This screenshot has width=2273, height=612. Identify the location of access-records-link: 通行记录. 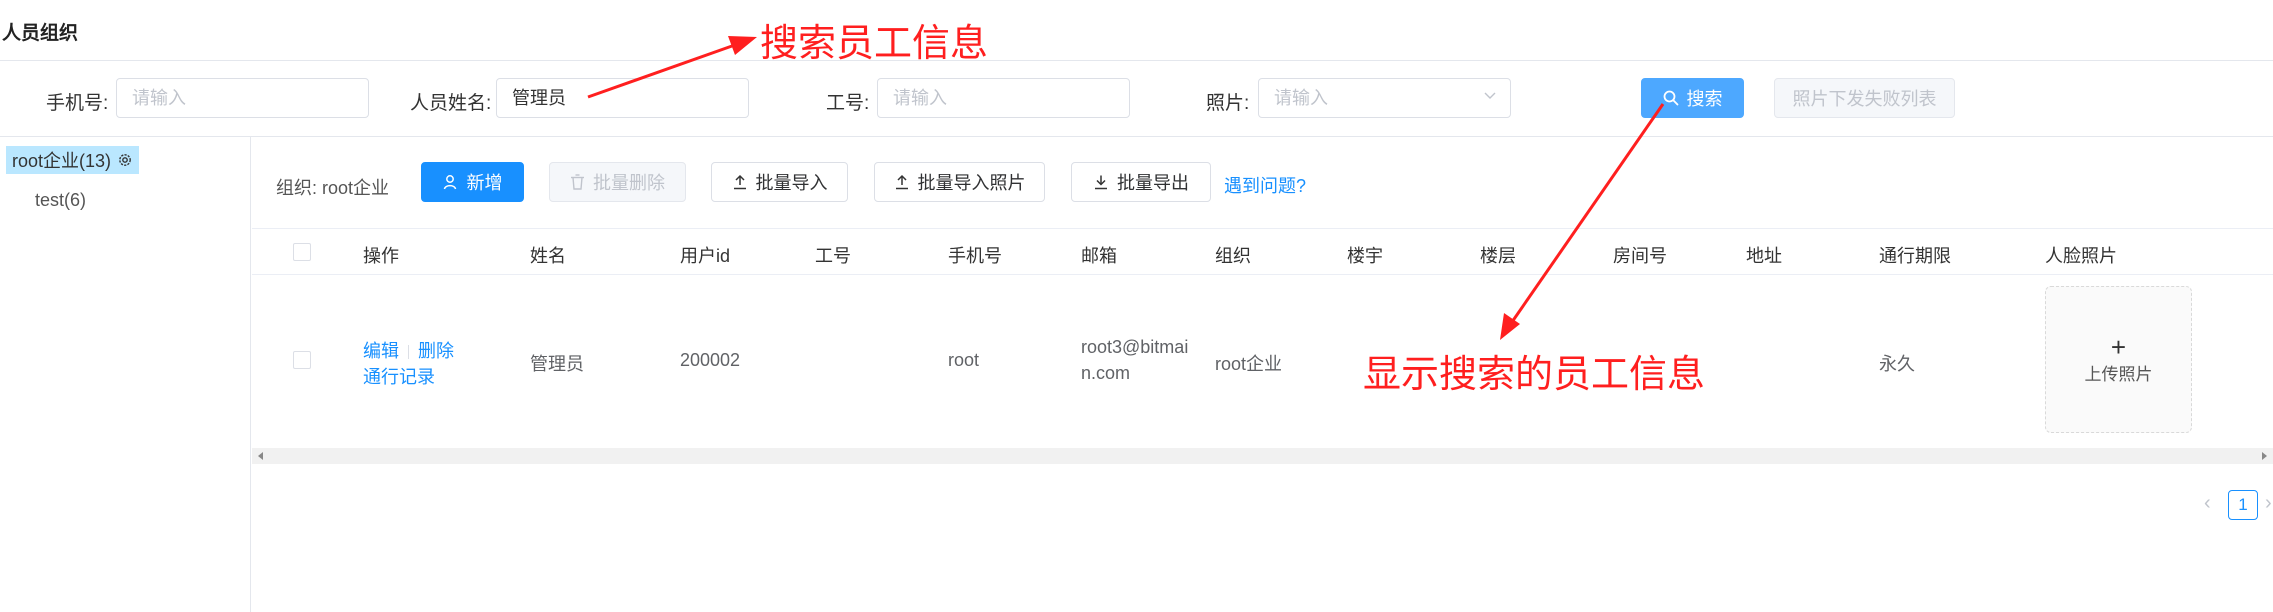
(399, 376).